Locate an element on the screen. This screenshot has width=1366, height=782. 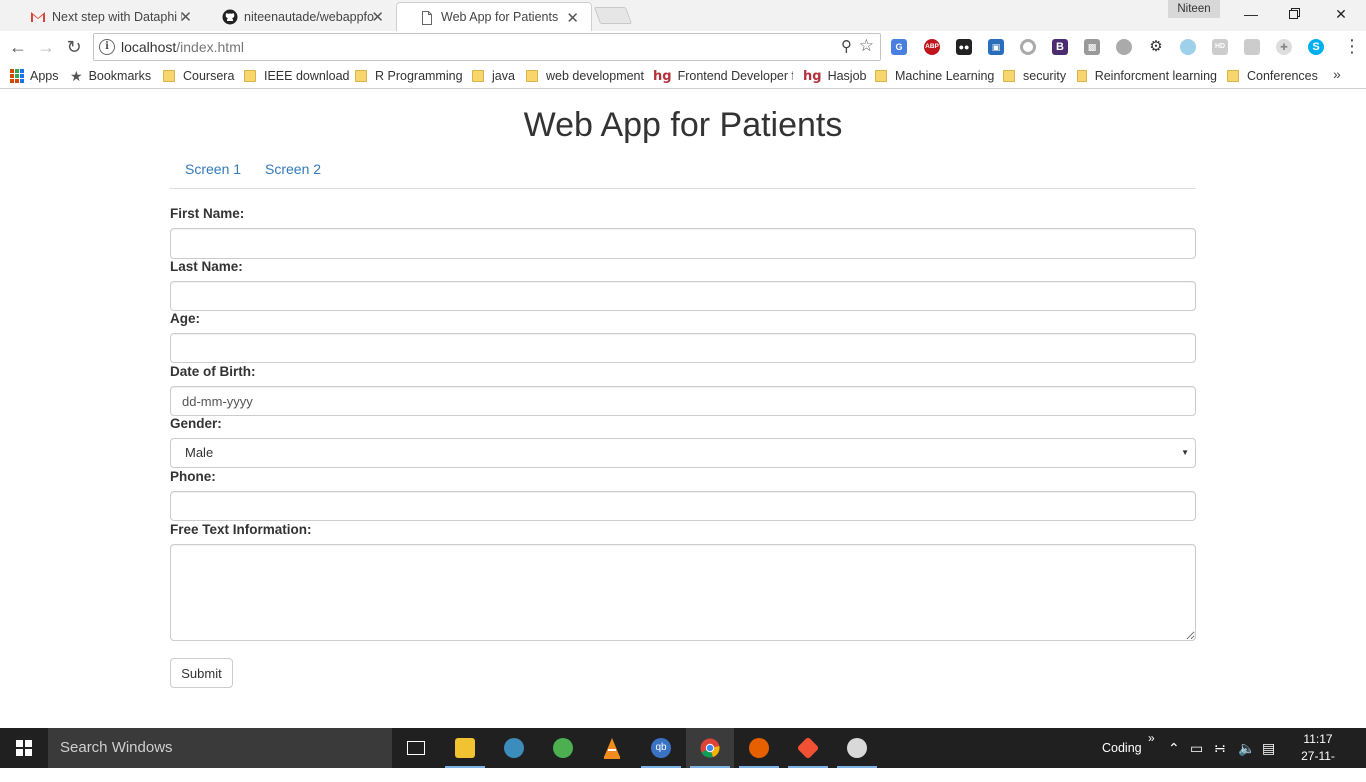
back-arrow-icon: ← is located at coordinates (18, 47).